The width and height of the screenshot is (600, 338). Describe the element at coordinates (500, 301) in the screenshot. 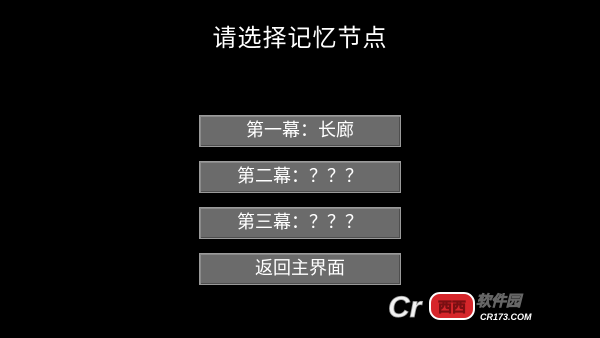

I see `svg-text: 软件园` at that location.